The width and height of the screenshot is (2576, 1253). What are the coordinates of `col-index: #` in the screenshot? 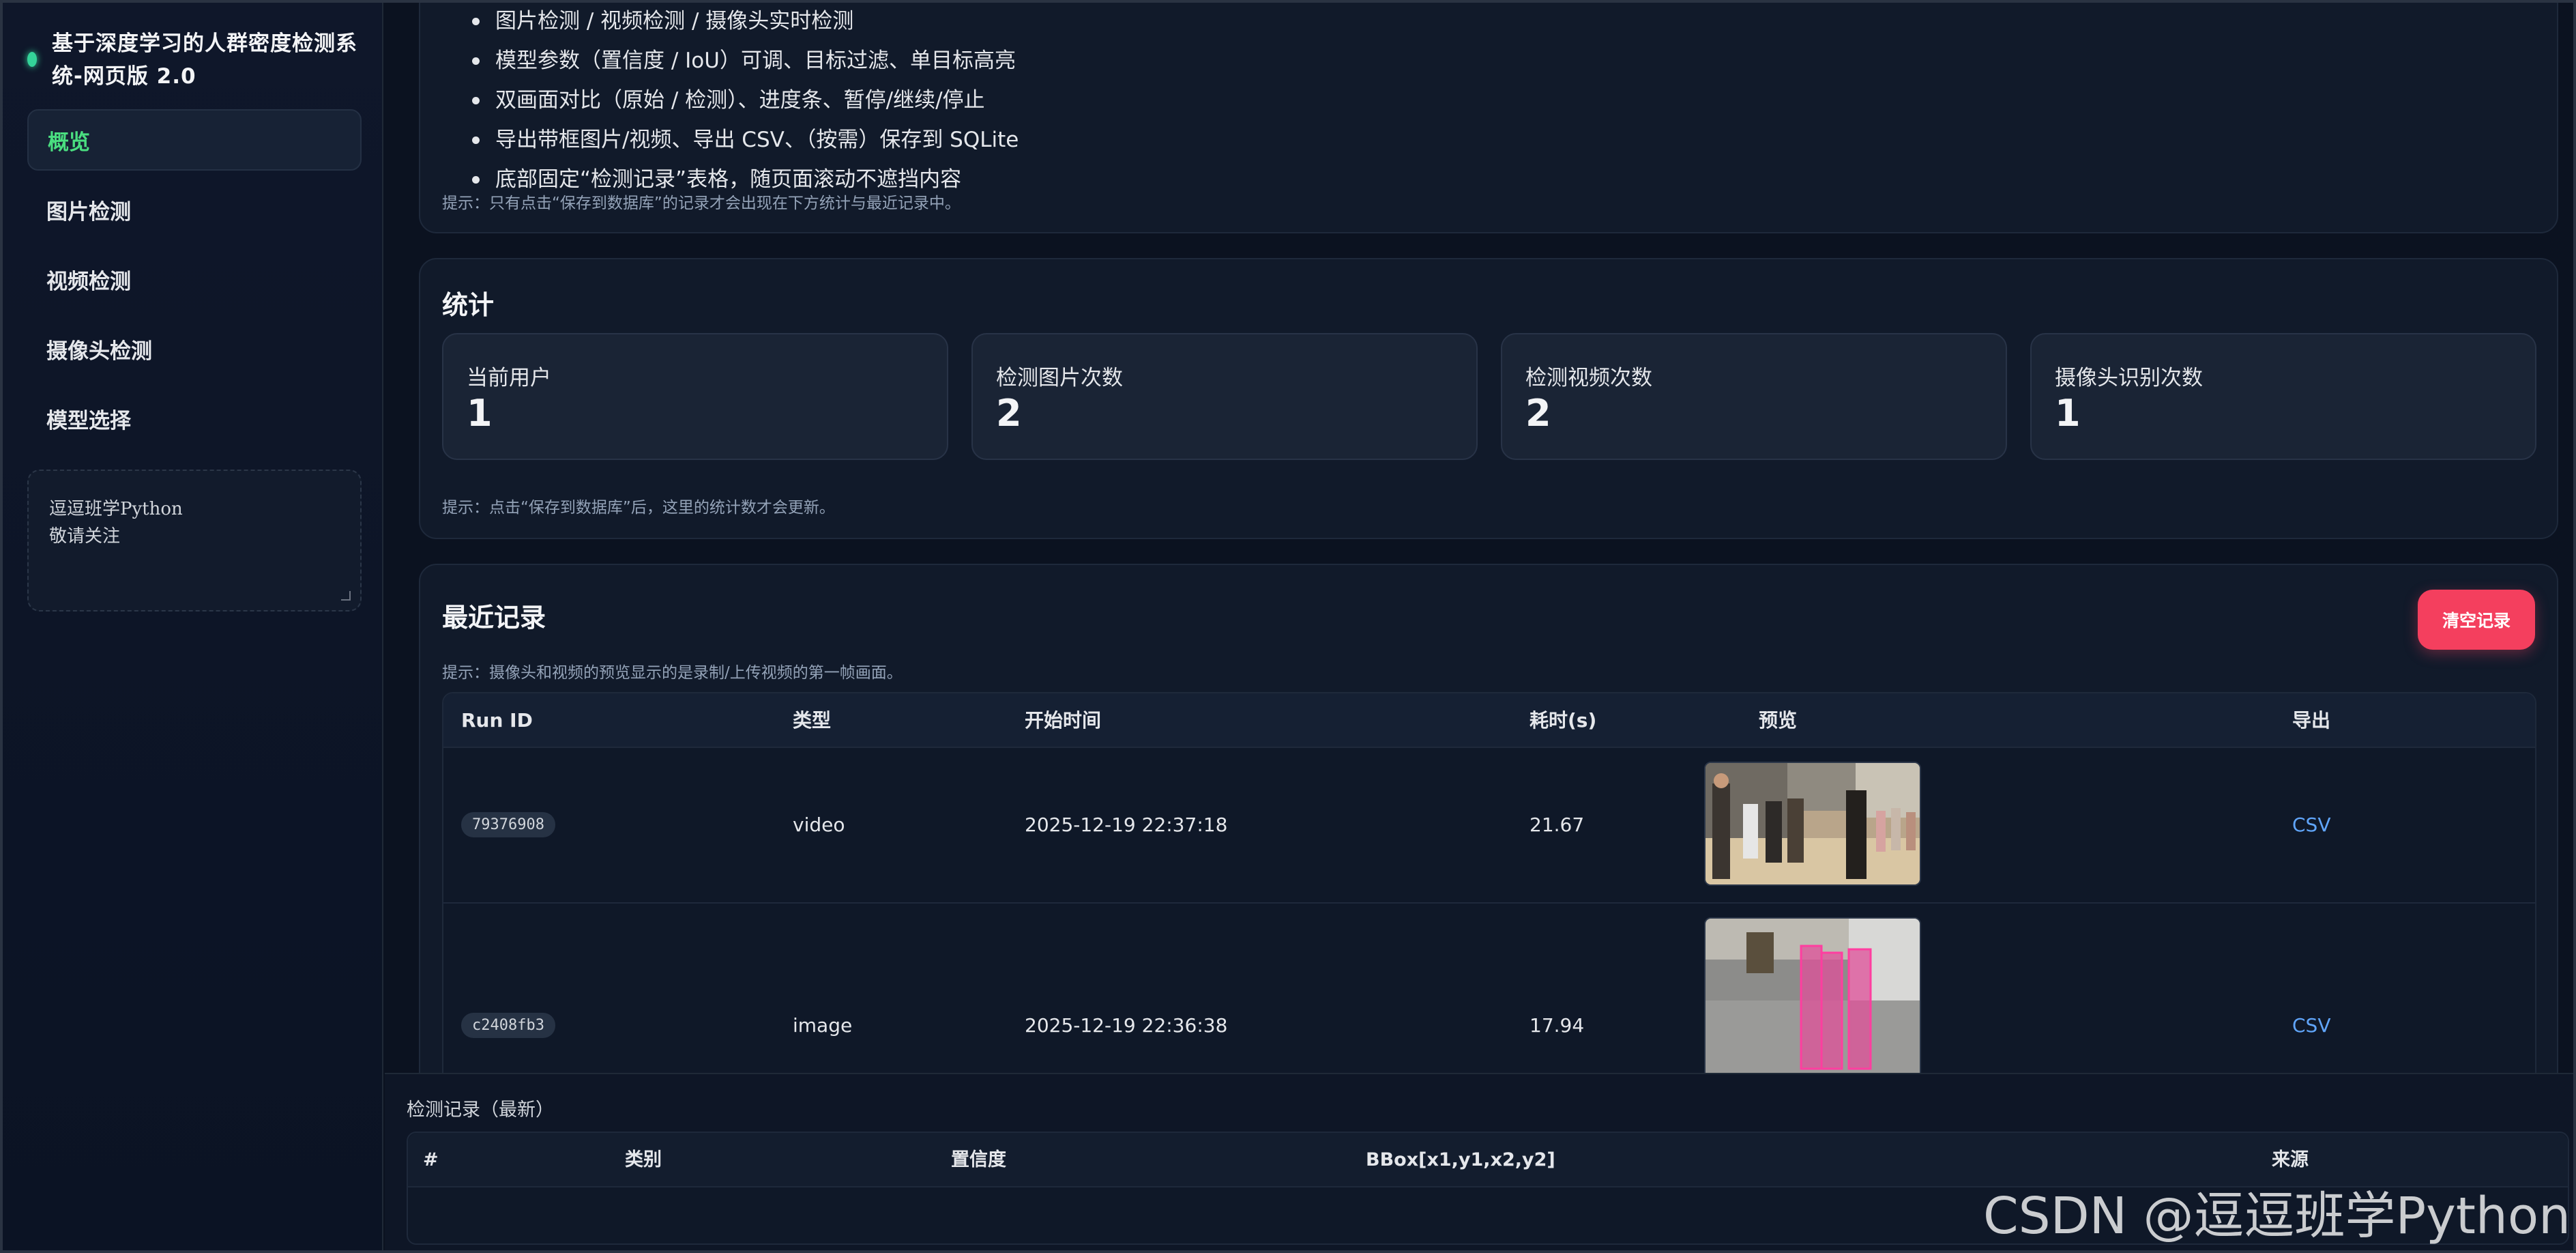 It's located at (431, 1159).